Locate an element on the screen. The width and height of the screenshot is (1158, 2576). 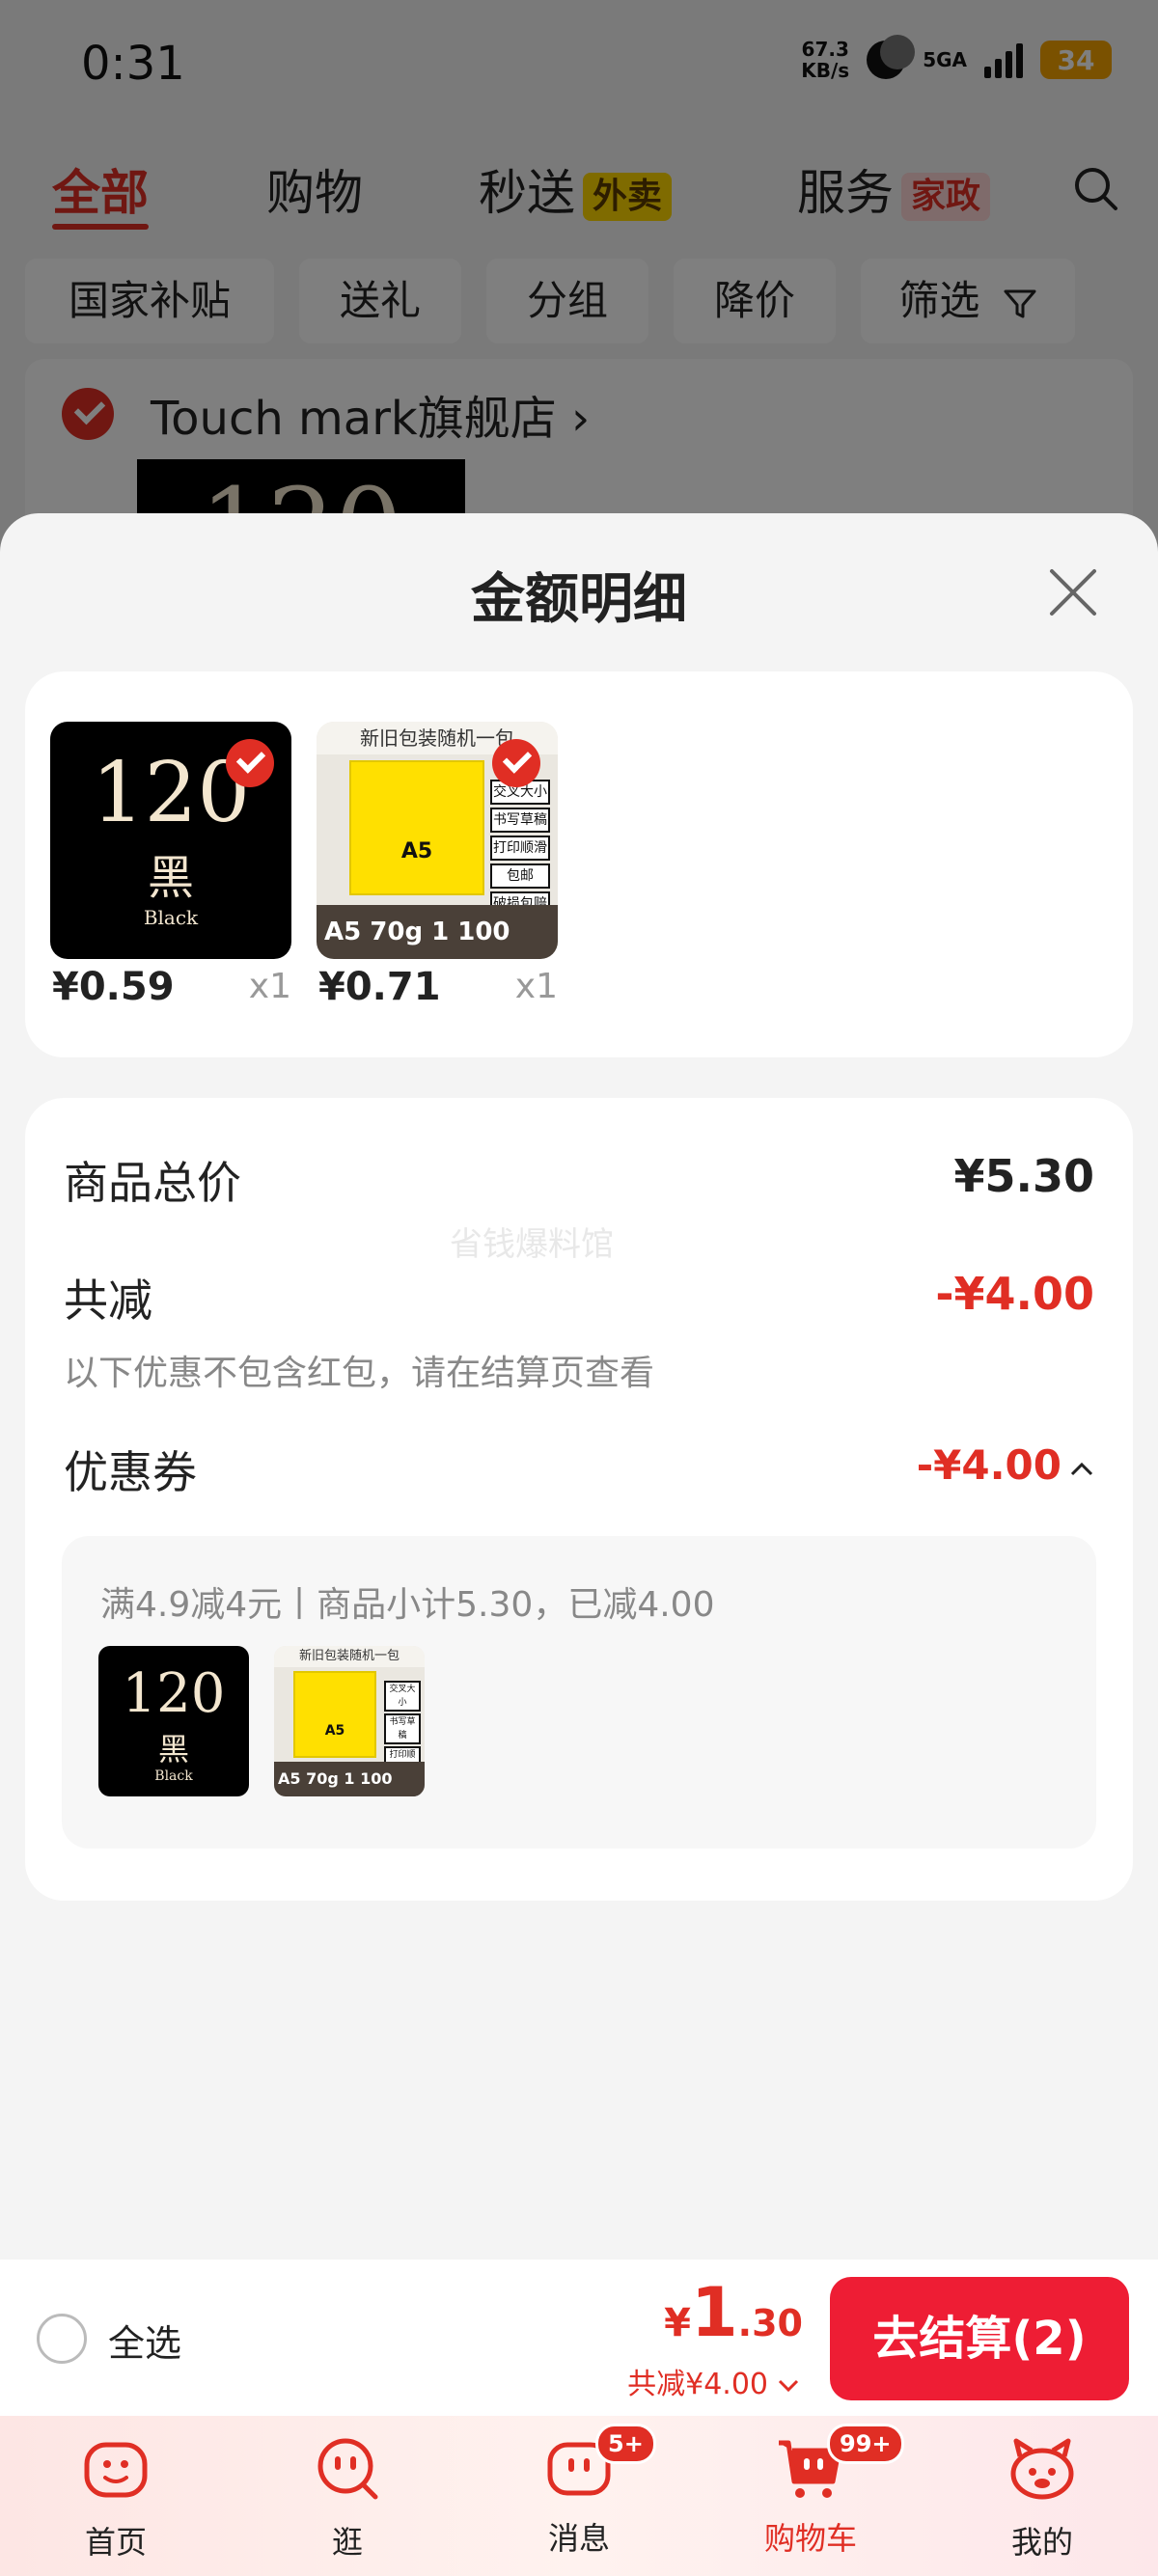
bottom-nav: 首页 逛 5+ 消息 99+ 购物车 我的 is located at coordinates (579, 2496).